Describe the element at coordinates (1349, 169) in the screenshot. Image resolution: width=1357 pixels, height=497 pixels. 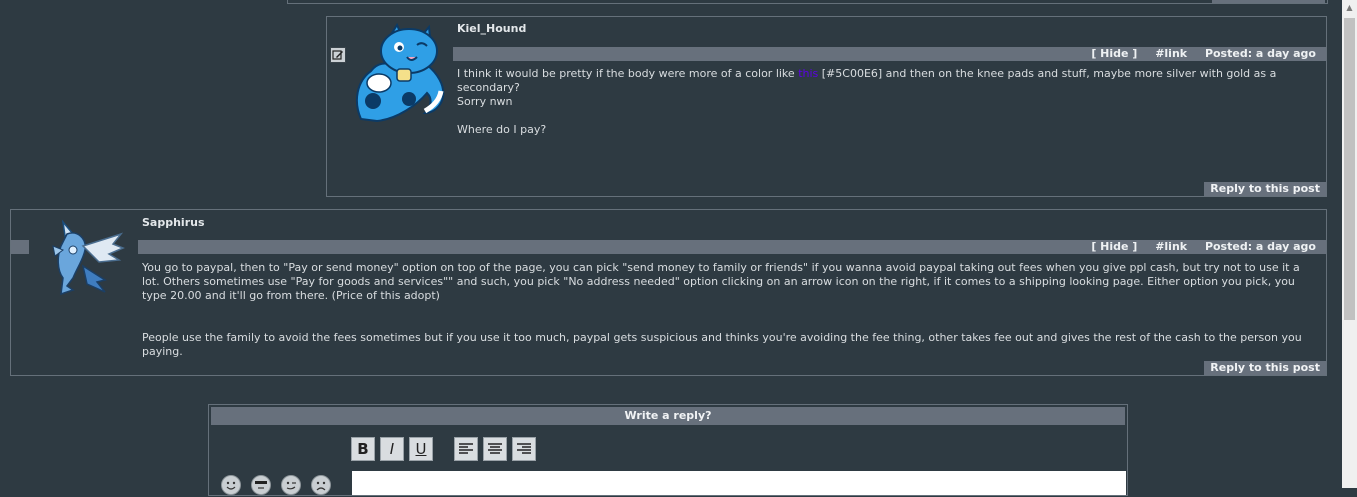
I see `scrollbar-thumb` at that location.